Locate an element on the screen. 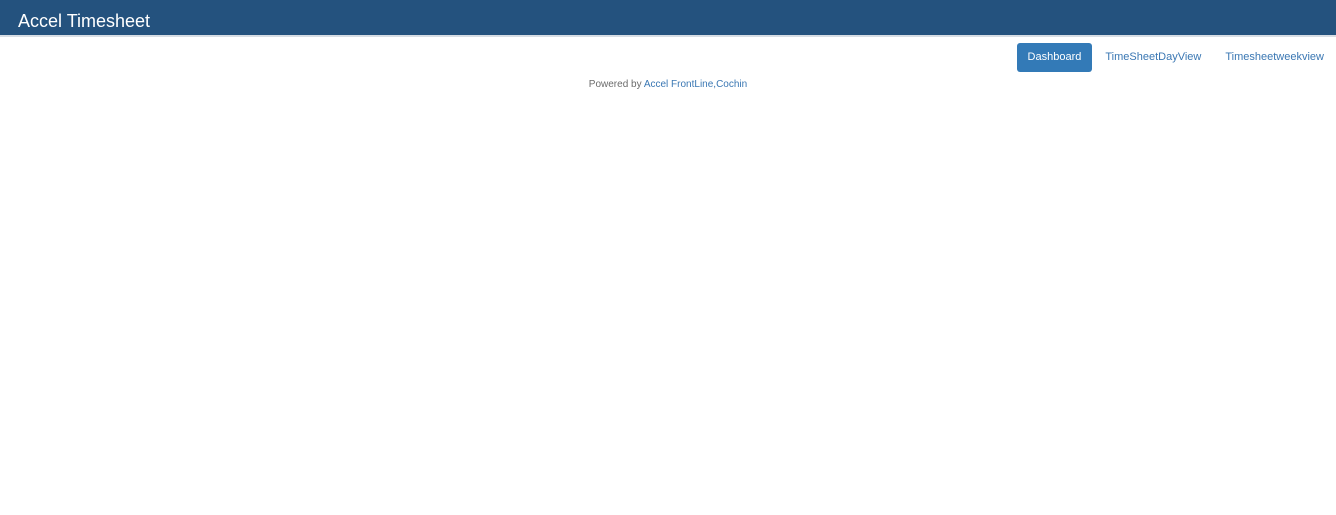 Image resolution: width=1336 pixels, height=515 pixels. app-title: Accel Timesheet is located at coordinates (84, 21).